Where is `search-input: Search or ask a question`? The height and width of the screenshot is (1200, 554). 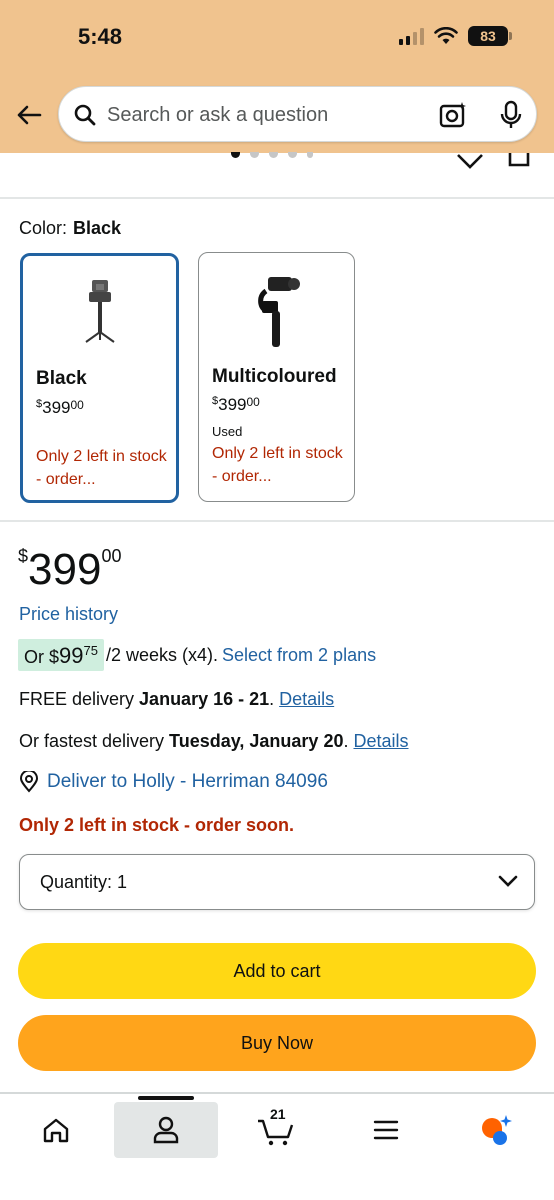
search-input: Search or ask a question is located at coordinates (297, 114).